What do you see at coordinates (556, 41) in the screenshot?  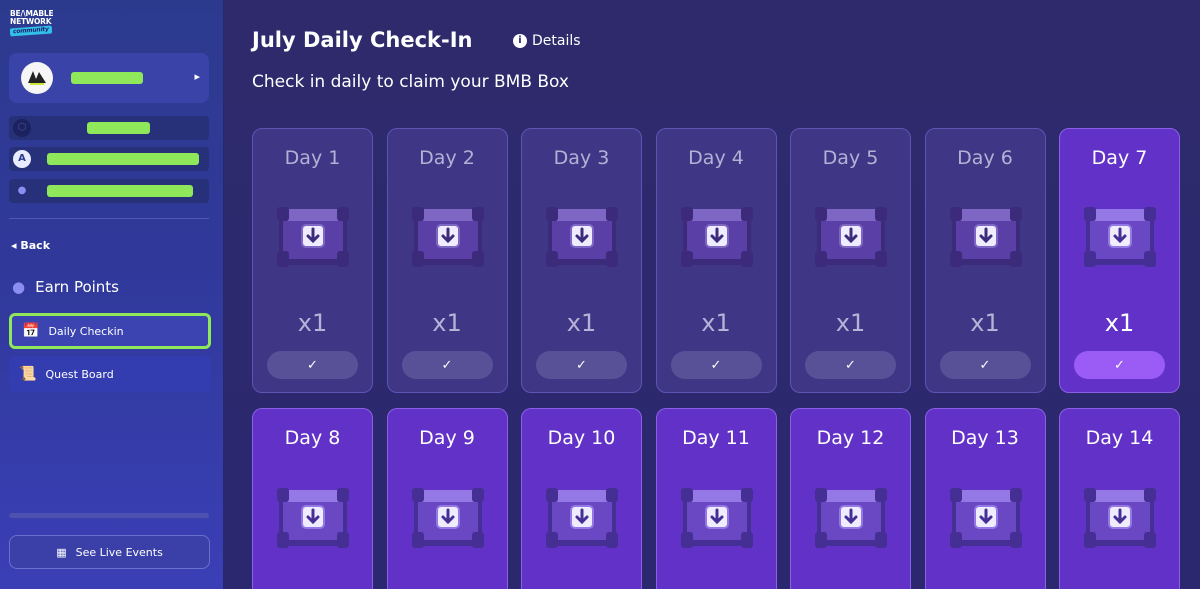 I see `details-label: Details` at bounding box center [556, 41].